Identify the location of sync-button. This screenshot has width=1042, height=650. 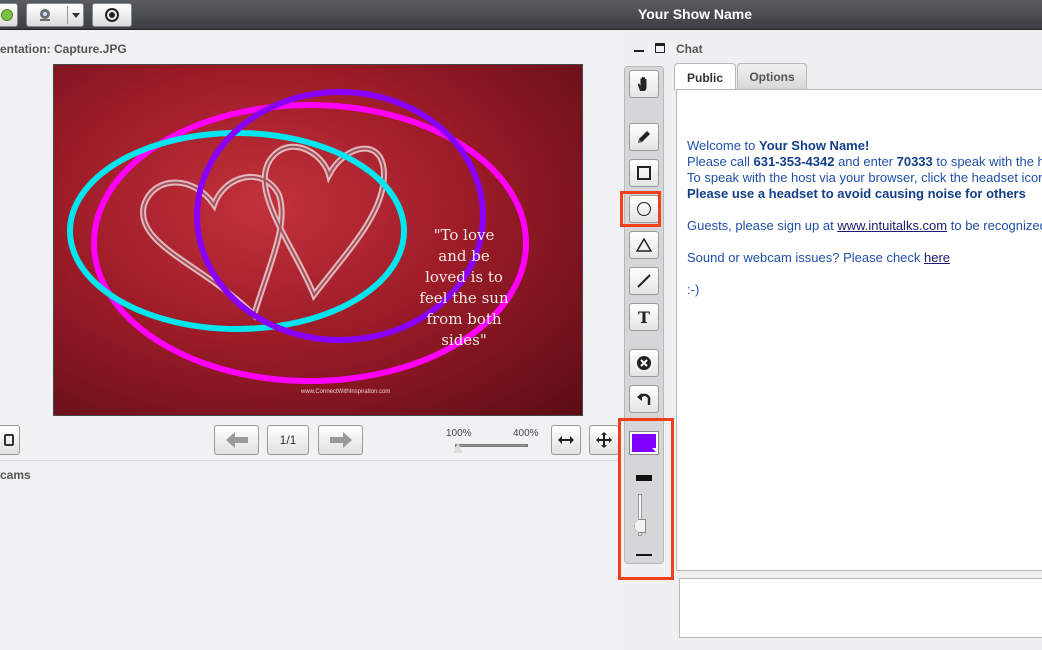
(10, 440).